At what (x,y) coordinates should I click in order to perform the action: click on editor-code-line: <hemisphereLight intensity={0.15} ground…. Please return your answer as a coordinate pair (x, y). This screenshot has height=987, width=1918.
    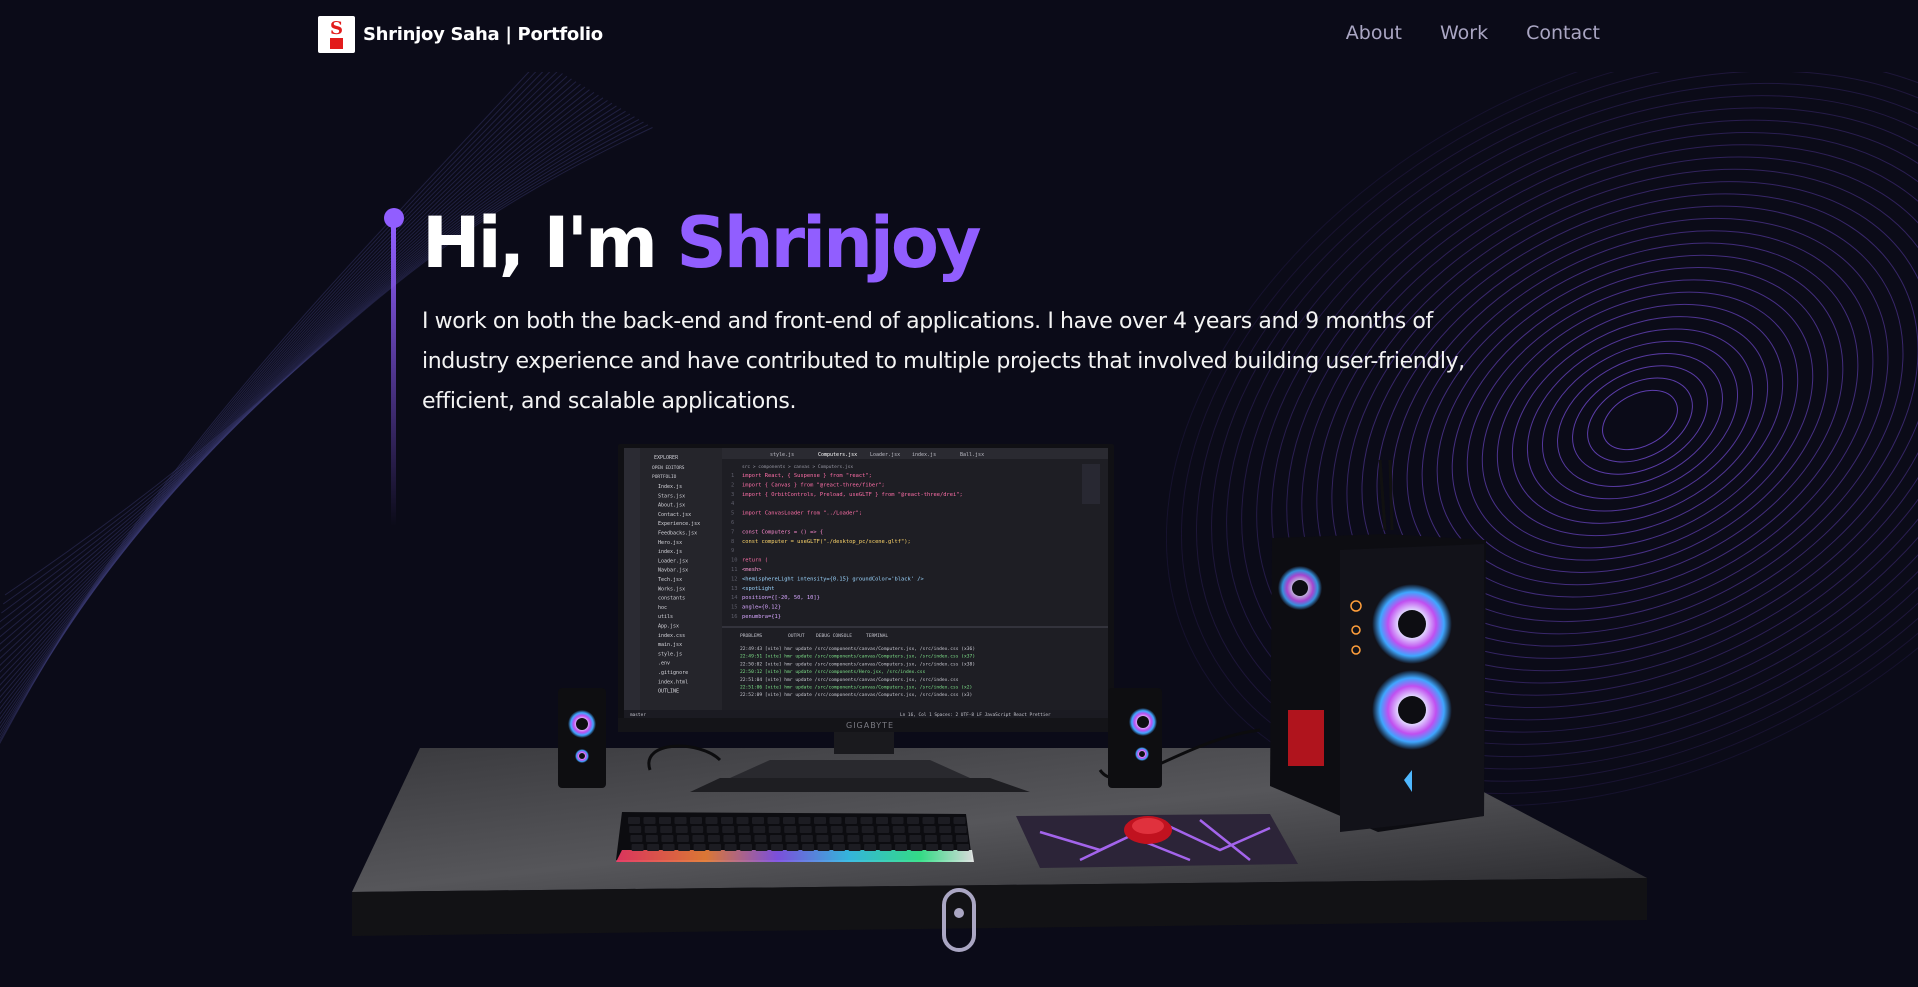
    Looking at the image, I should click on (833, 579).